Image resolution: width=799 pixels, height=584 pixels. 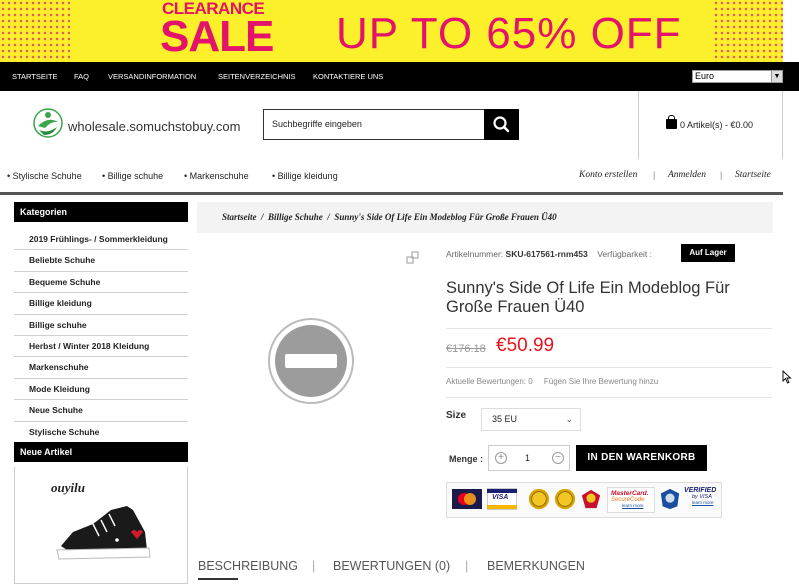 What do you see at coordinates (753, 175) in the screenshot?
I see `home-link: Startseite` at bounding box center [753, 175].